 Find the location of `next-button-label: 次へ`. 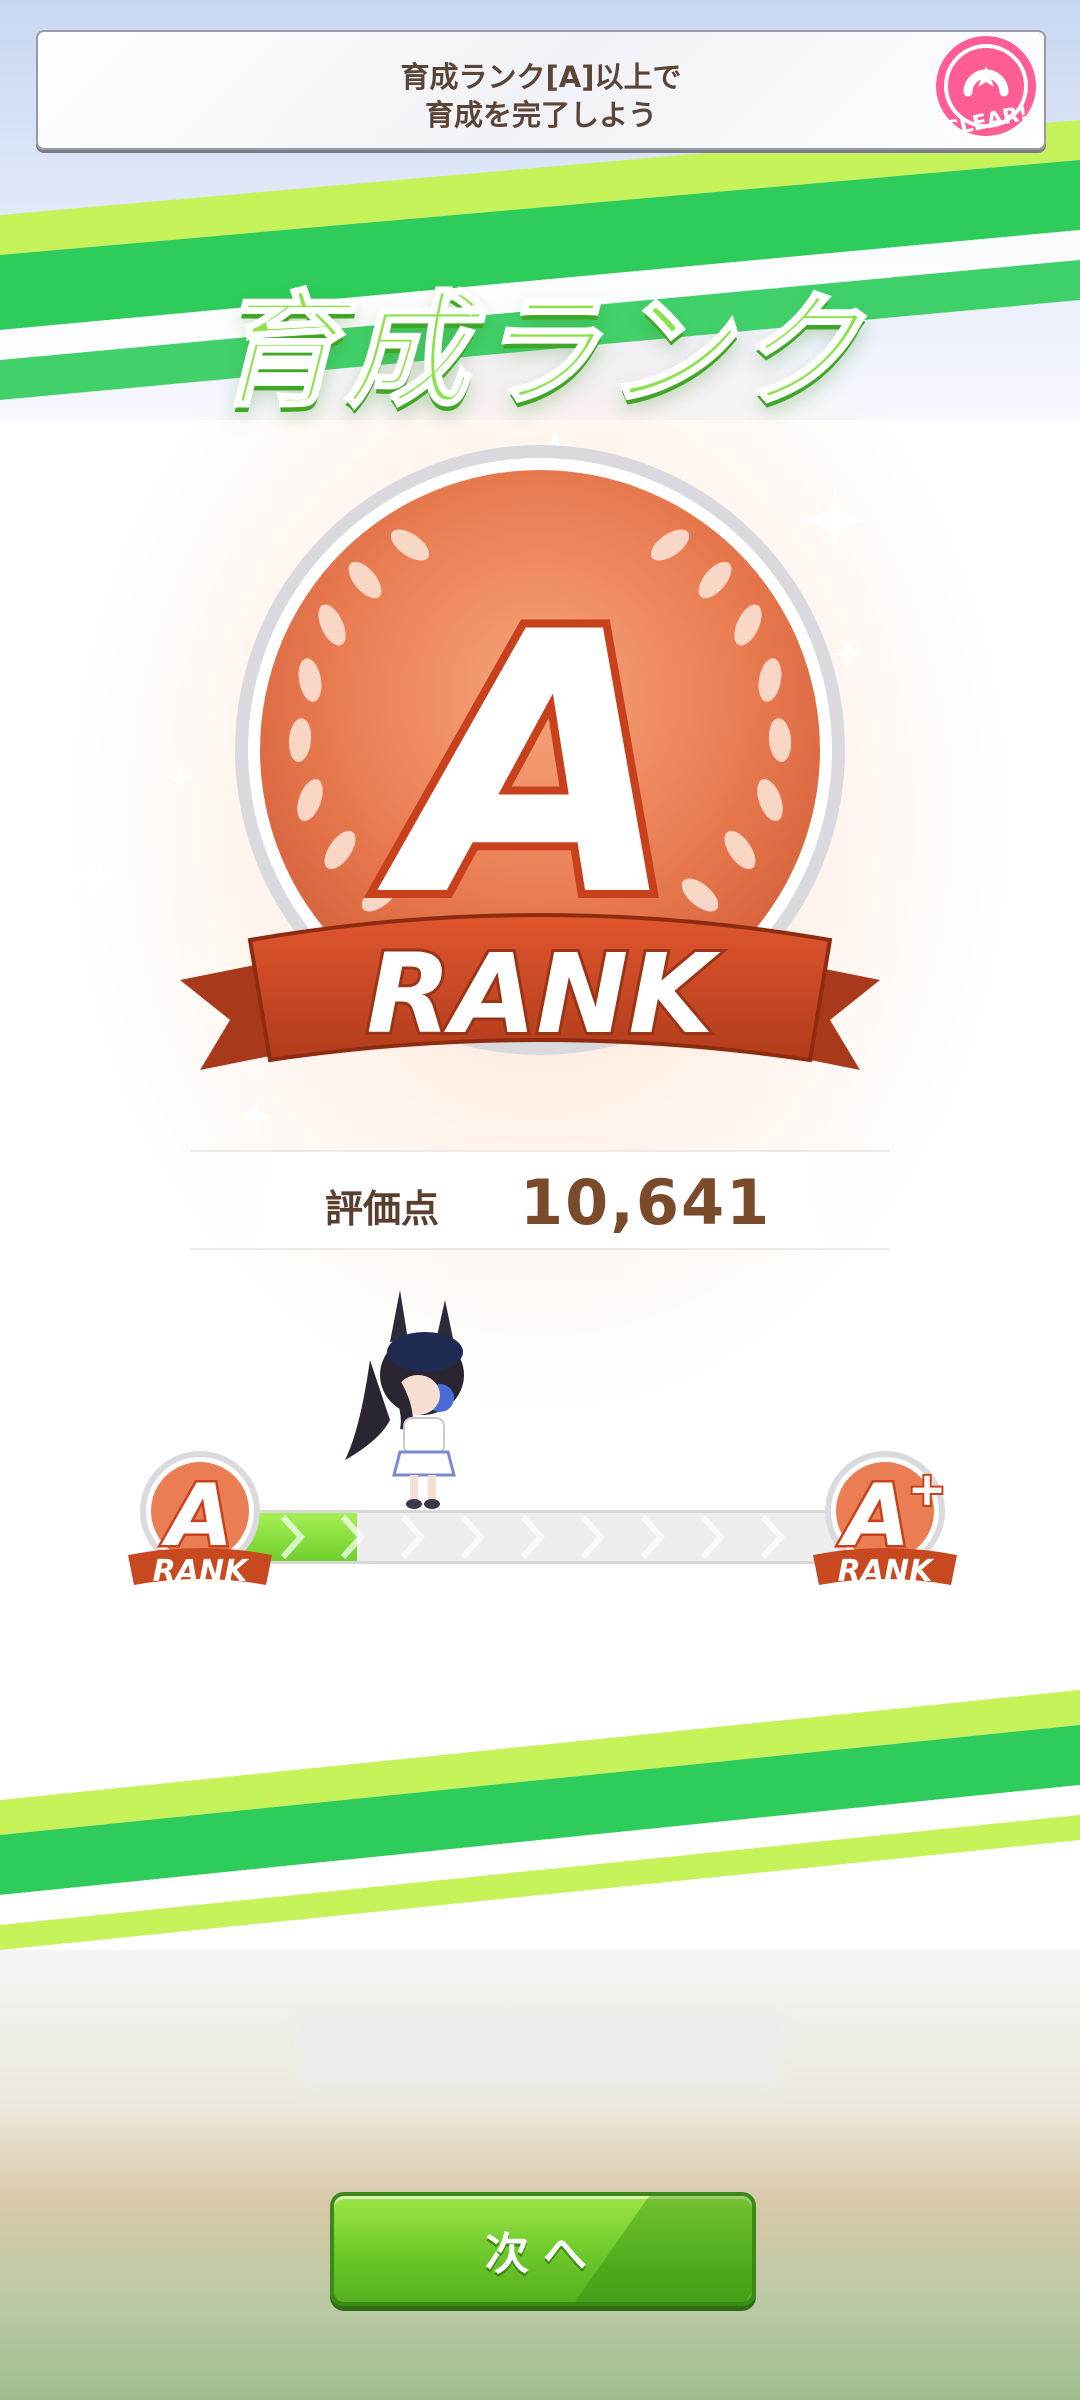

next-button-label: 次へ is located at coordinates (543, 2254).